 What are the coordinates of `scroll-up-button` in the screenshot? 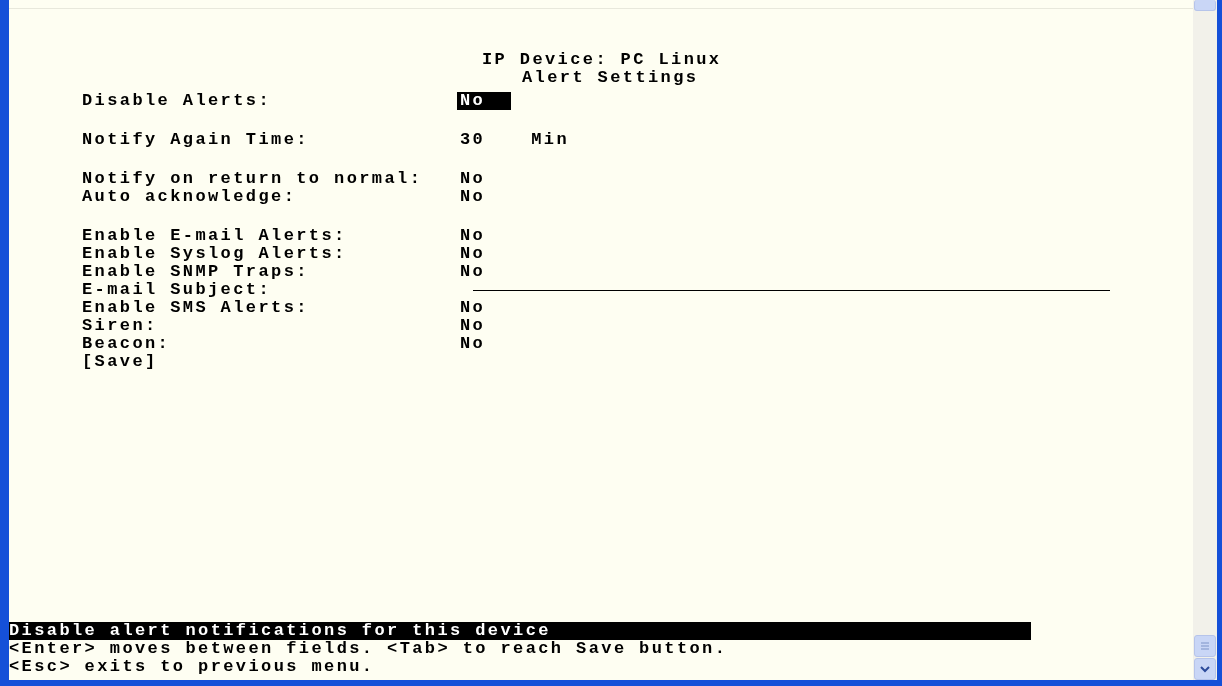 It's located at (1205, 5).